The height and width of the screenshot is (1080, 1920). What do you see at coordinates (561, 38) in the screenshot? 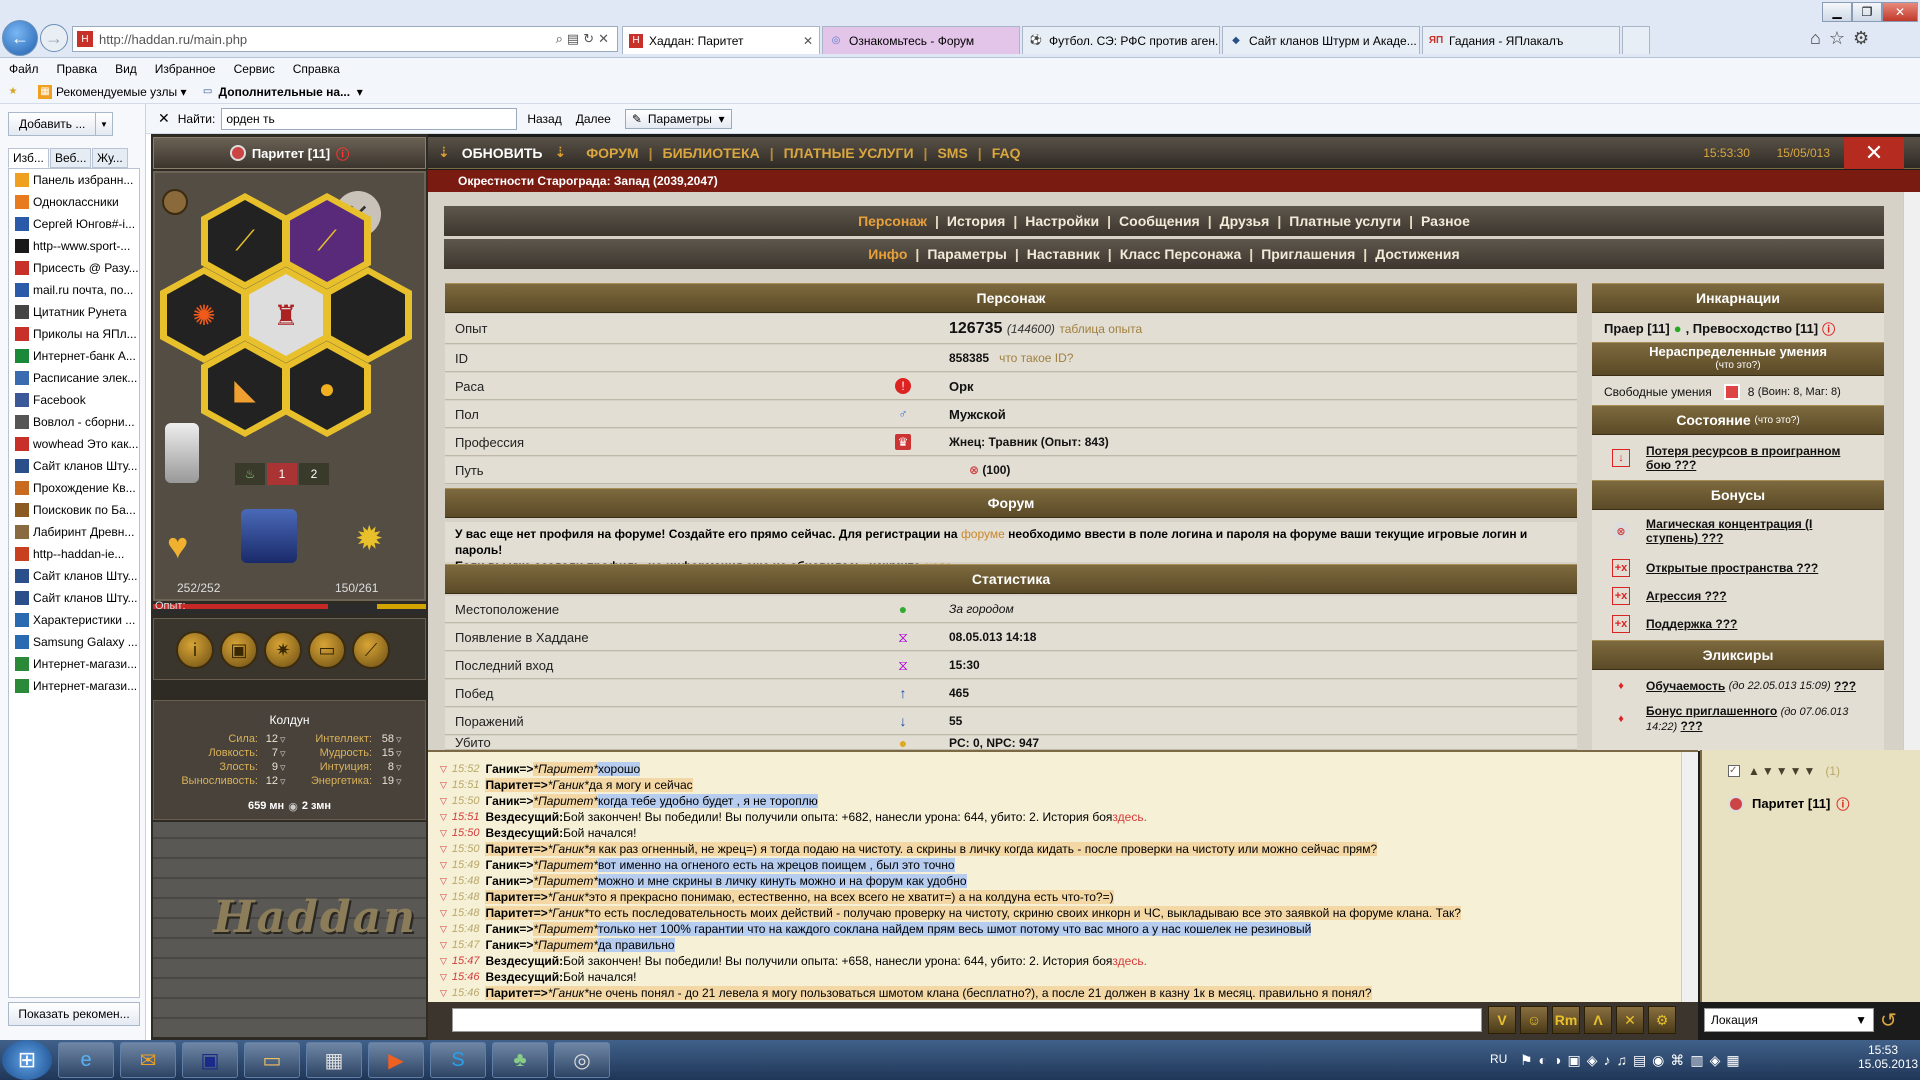
I see `search-icon: ⌕` at bounding box center [561, 38].